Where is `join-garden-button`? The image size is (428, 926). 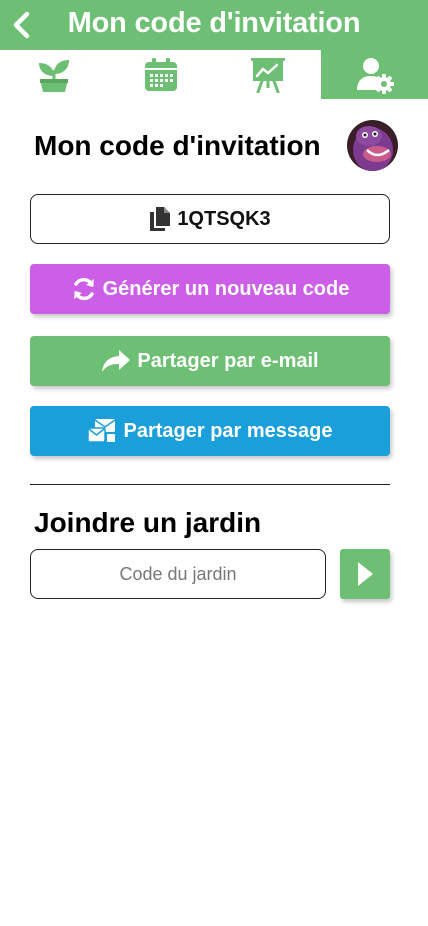 join-garden-button is located at coordinates (365, 574).